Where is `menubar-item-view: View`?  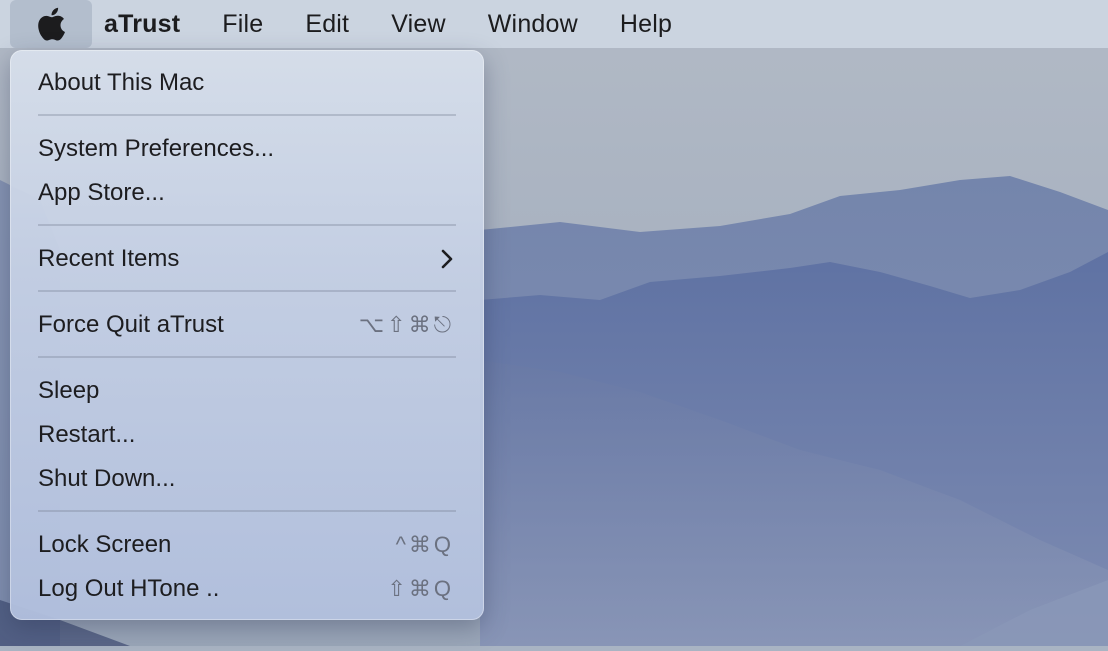
menubar-item-view: View is located at coordinates (418, 24).